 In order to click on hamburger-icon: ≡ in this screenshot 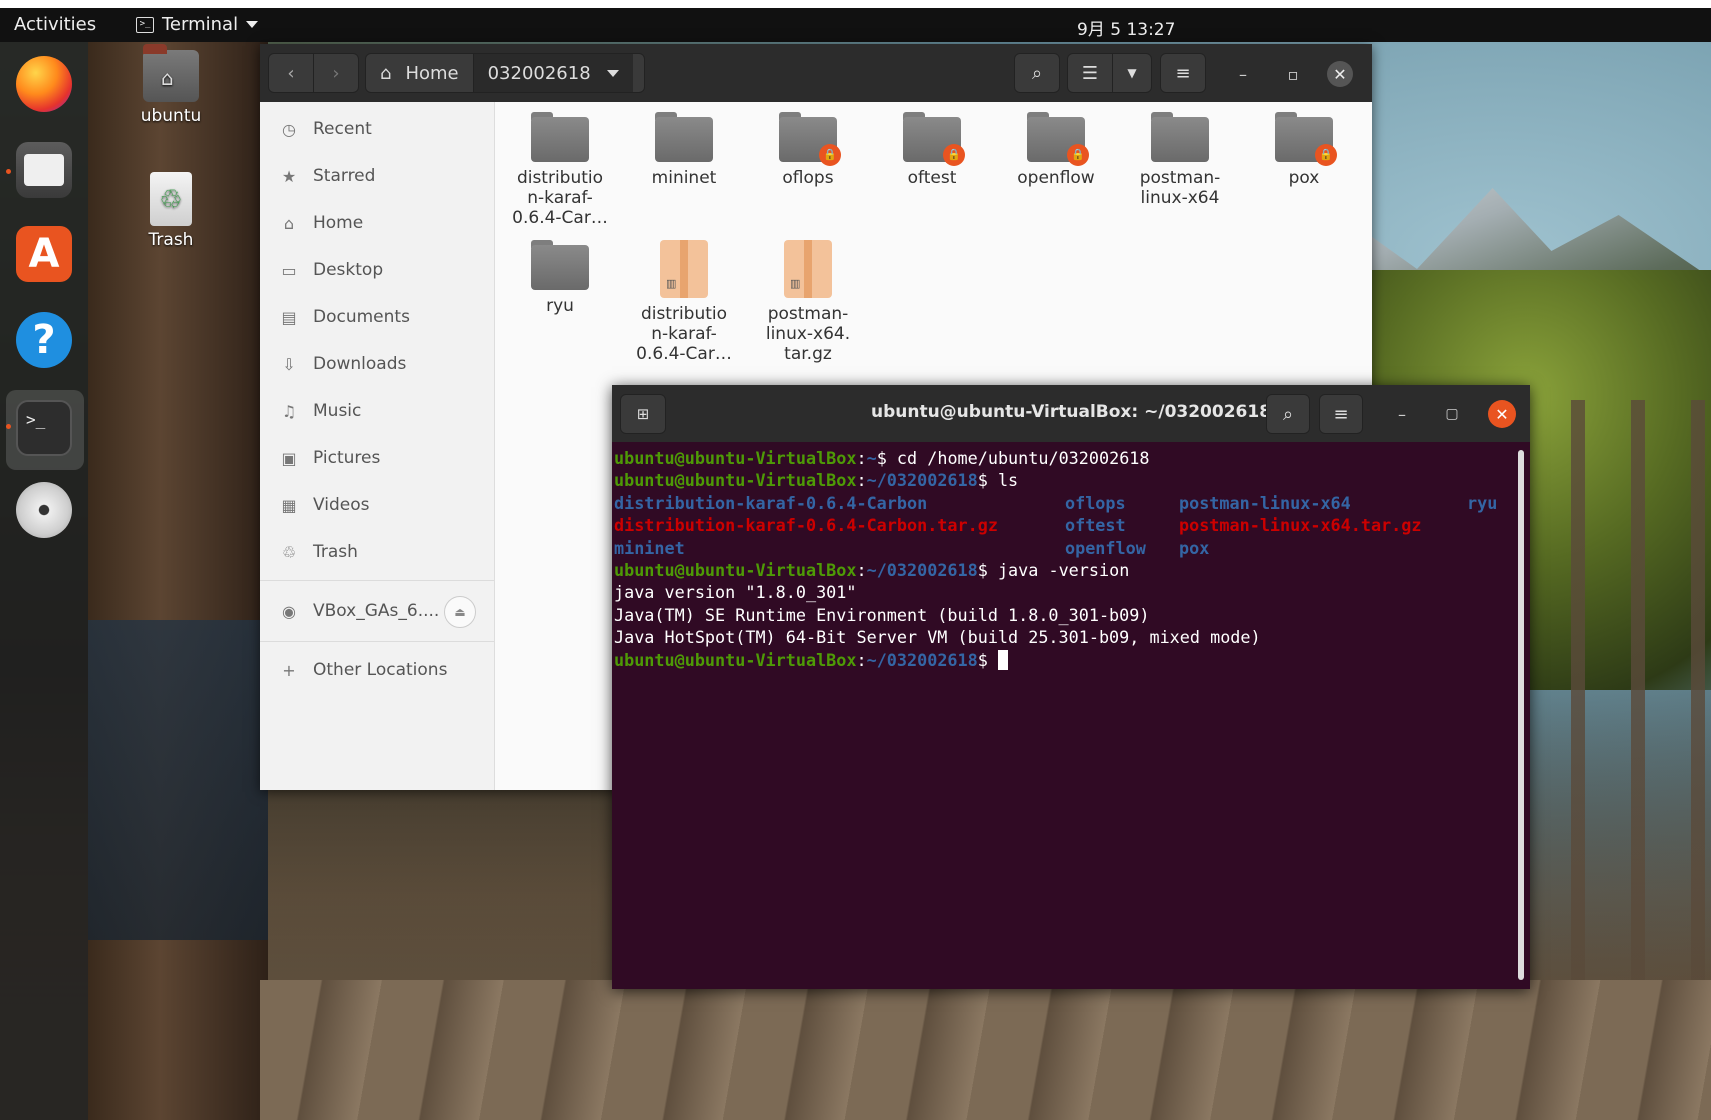, I will do `click(1183, 73)`.